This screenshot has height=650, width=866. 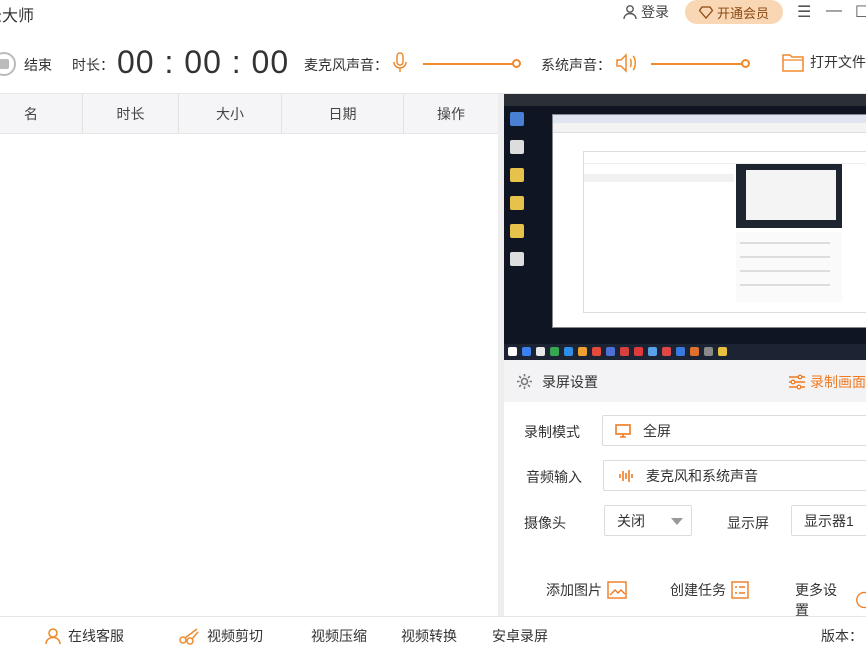 What do you see at coordinates (235, 636) in the screenshot?
I see `video-cut-label: 视频剪切` at bounding box center [235, 636].